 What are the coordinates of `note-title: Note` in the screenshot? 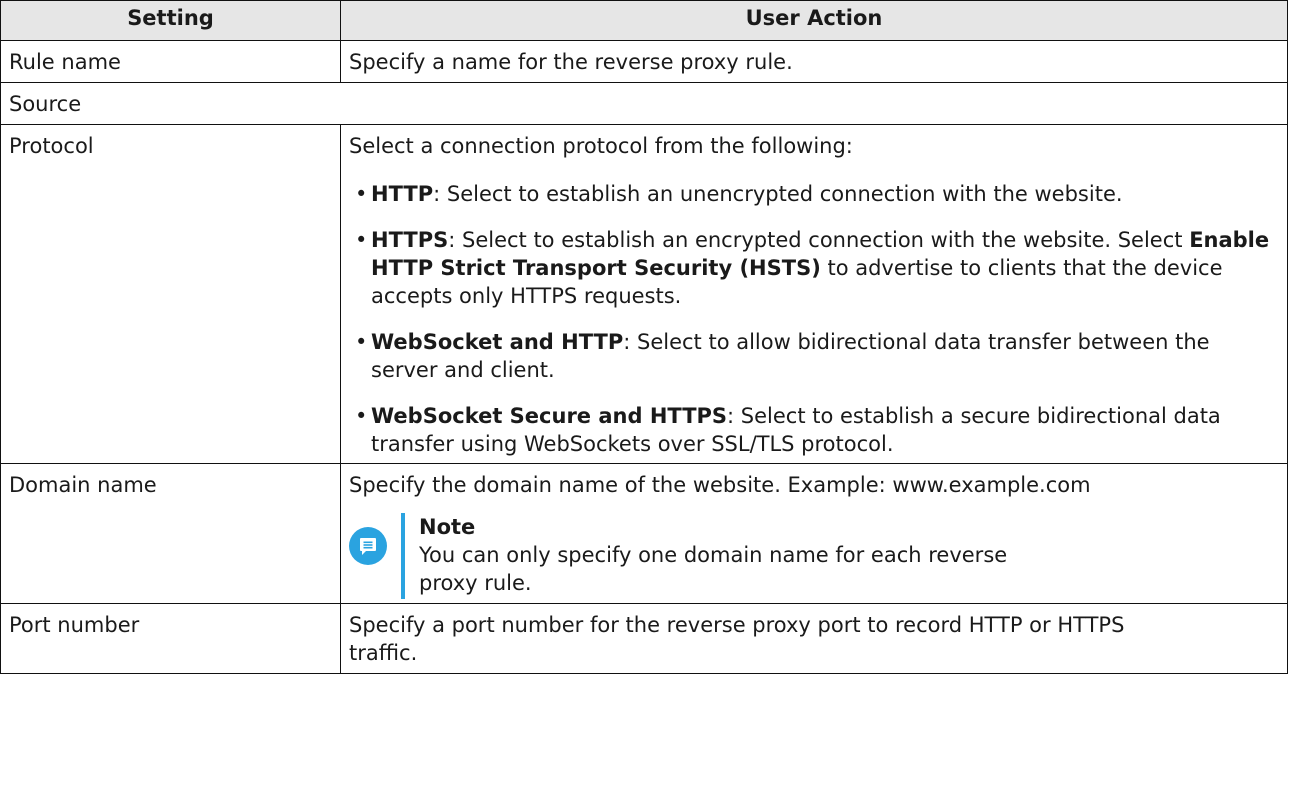 It's located at (447, 527).